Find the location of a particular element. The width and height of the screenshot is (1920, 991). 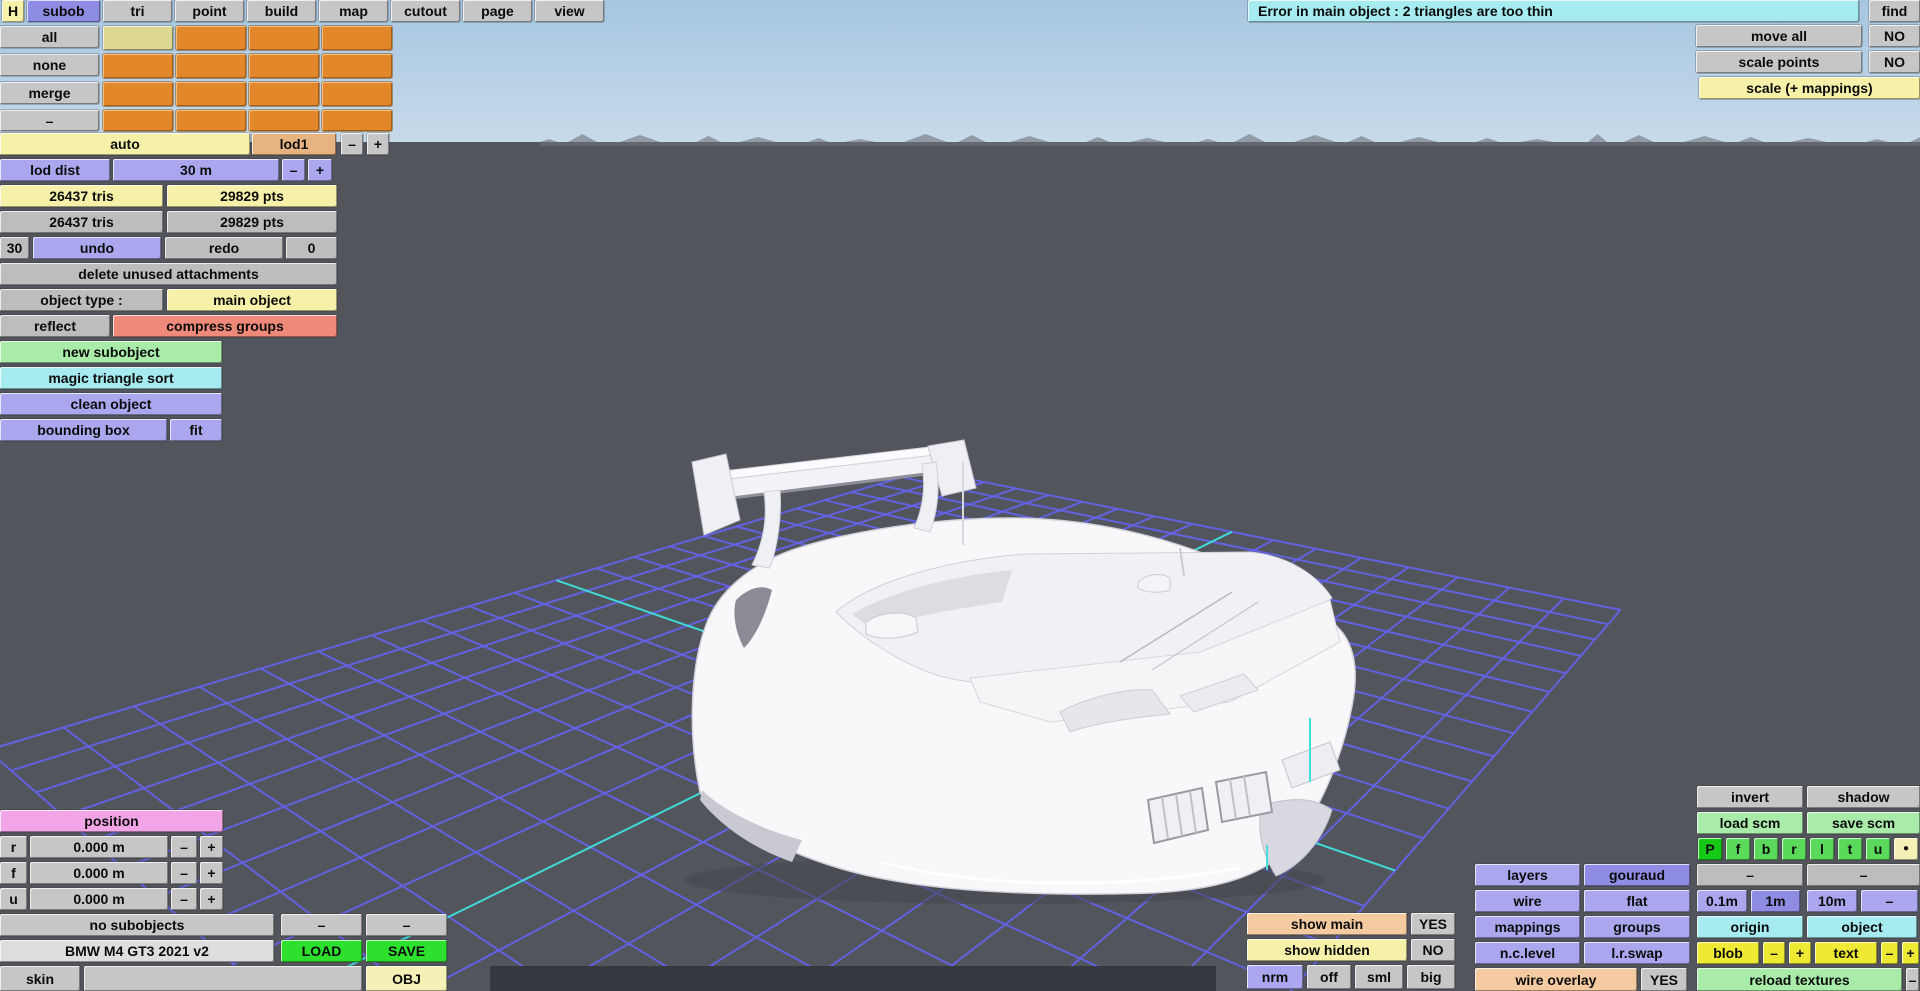

groups-button: groups is located at coordinates (1637, 927).